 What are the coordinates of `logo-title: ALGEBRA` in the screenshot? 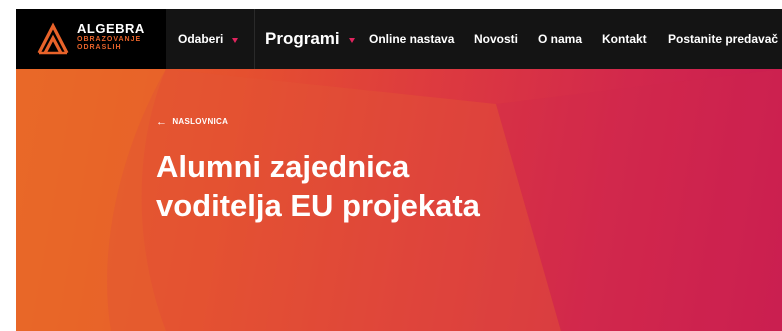 It's located at (111, 28).